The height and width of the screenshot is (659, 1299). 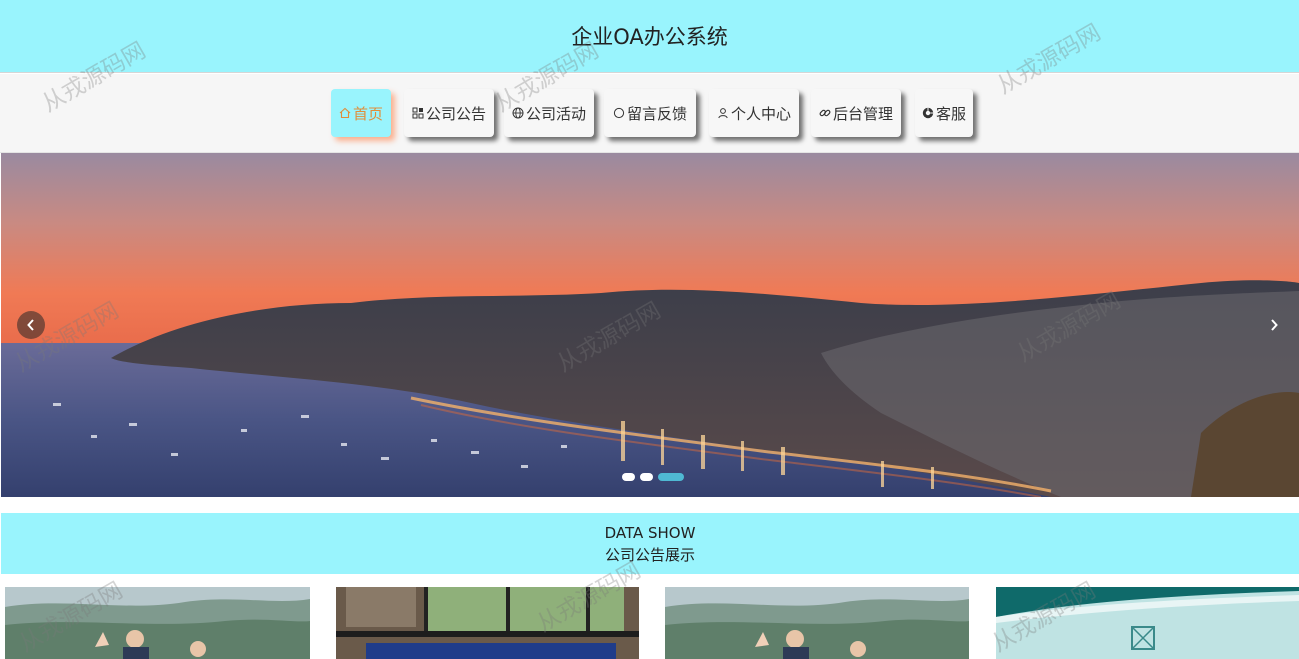 I want to click on globe-icon, so click(x=518, y=113).